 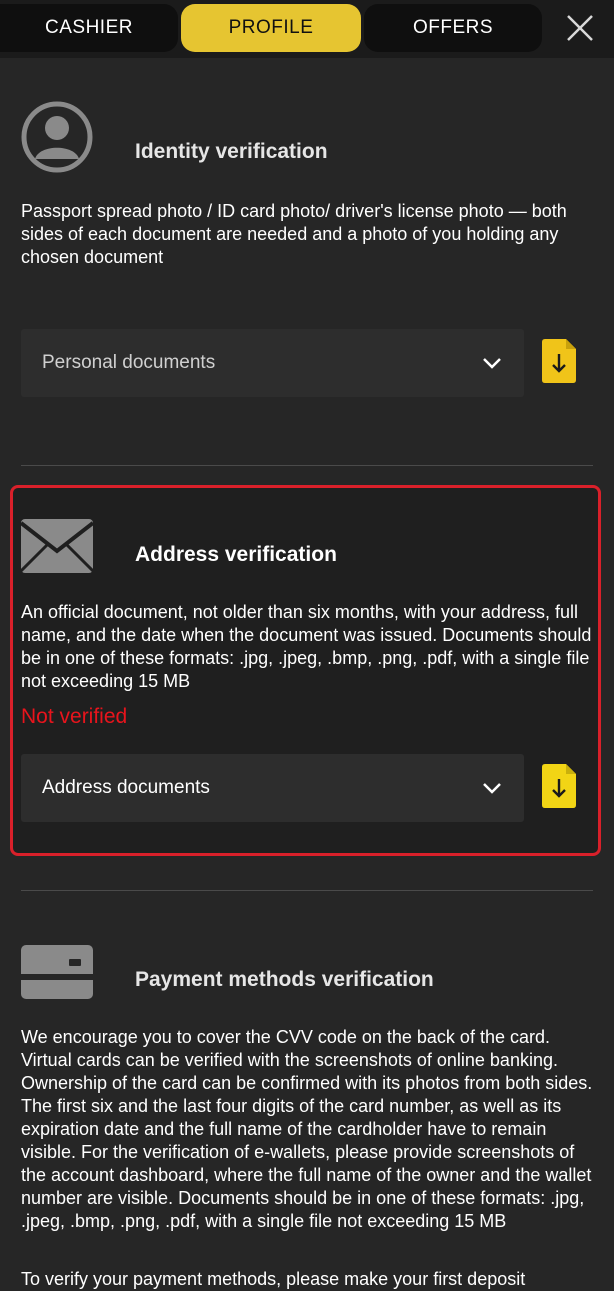 I want to click on address-documents-dropdown: Address documents, so click(x=272, y=788).